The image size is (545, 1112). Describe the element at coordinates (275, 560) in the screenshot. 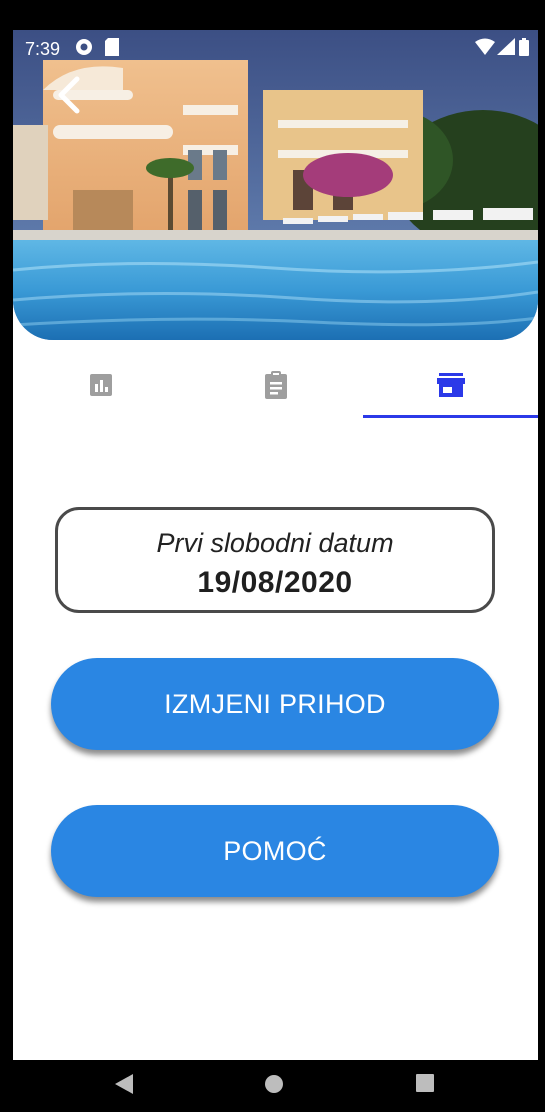

I see `first-free-date-card: Prvi slobodni datum 19/08/2020` at that location.